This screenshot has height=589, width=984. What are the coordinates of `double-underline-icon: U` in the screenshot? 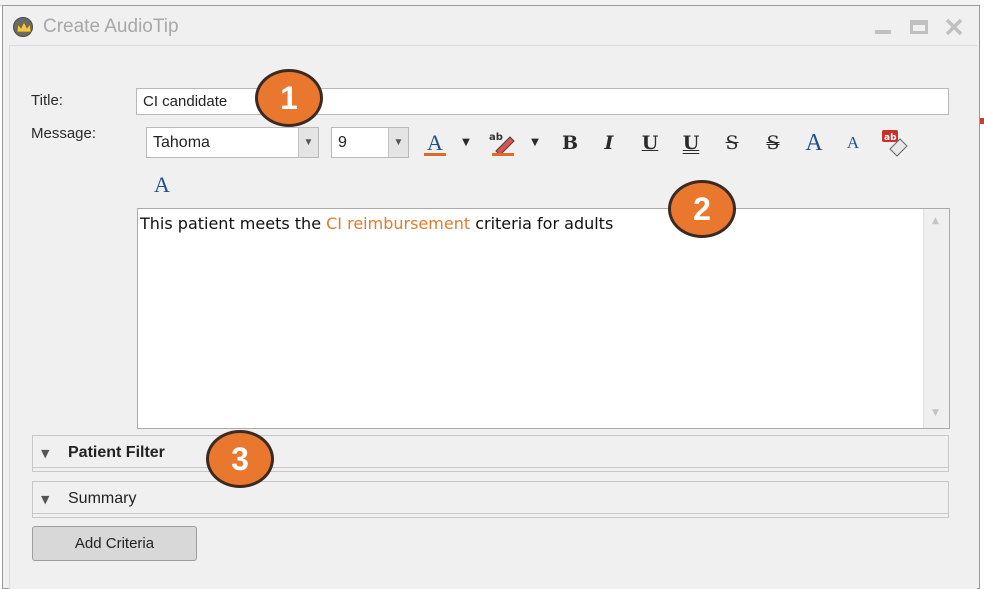 It's located at (691, 143).